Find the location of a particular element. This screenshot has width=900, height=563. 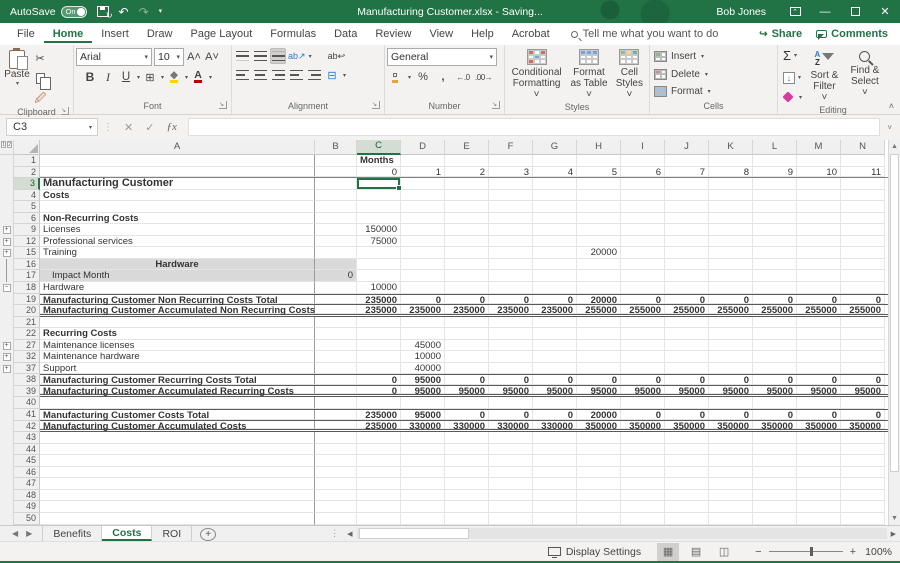

cell-H4 is located at coordinates (599, 195).